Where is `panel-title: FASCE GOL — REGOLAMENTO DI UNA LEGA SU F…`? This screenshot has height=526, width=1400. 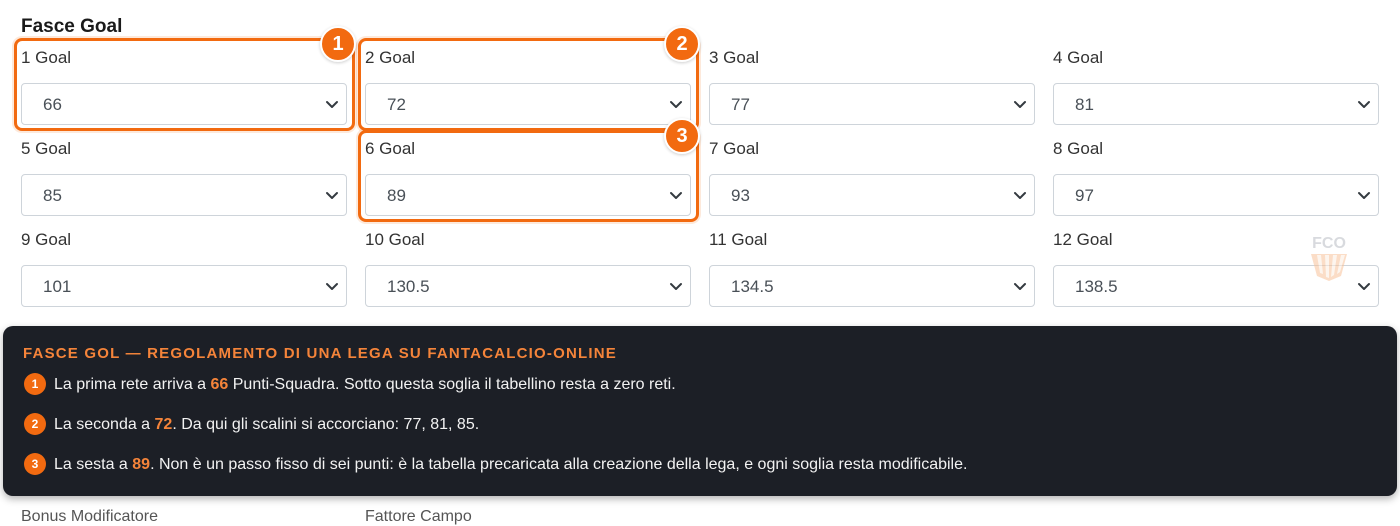
panel-title: FASCE GOL — REGOLAMENTO DI UNA LEGA SU F… is located at coordinates (320, 353).